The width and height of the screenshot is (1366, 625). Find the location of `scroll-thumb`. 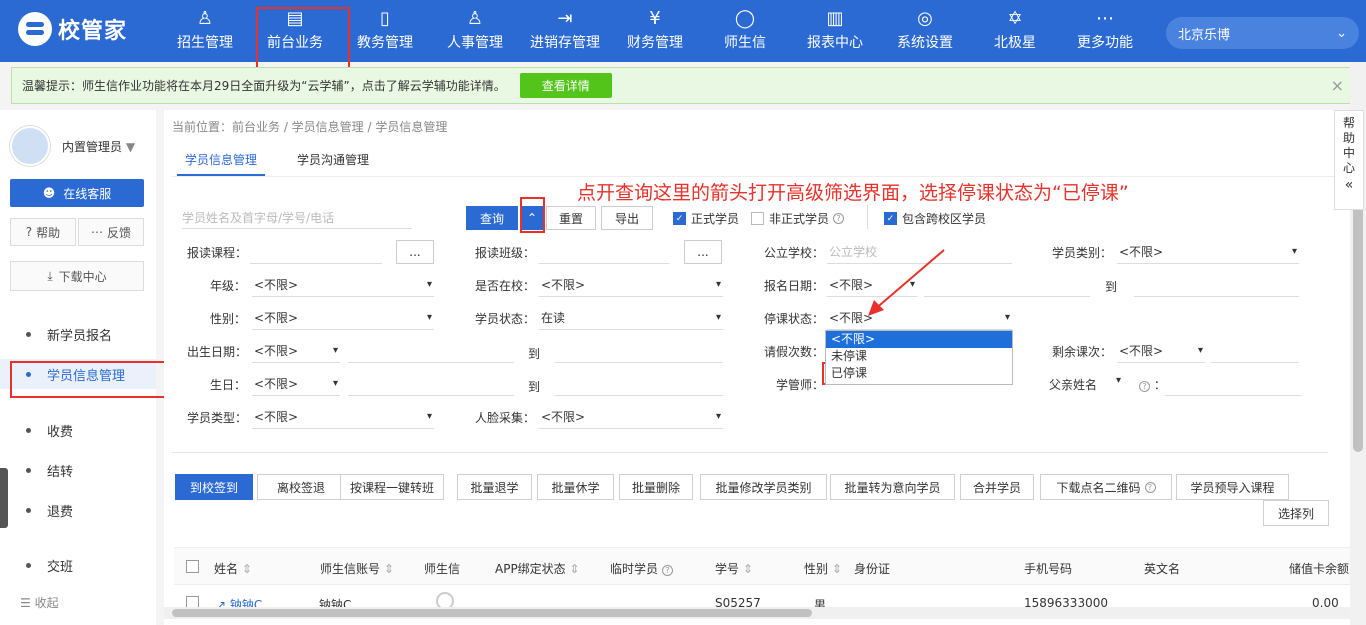

scroll-thumb is located at coordinates (492, 613).